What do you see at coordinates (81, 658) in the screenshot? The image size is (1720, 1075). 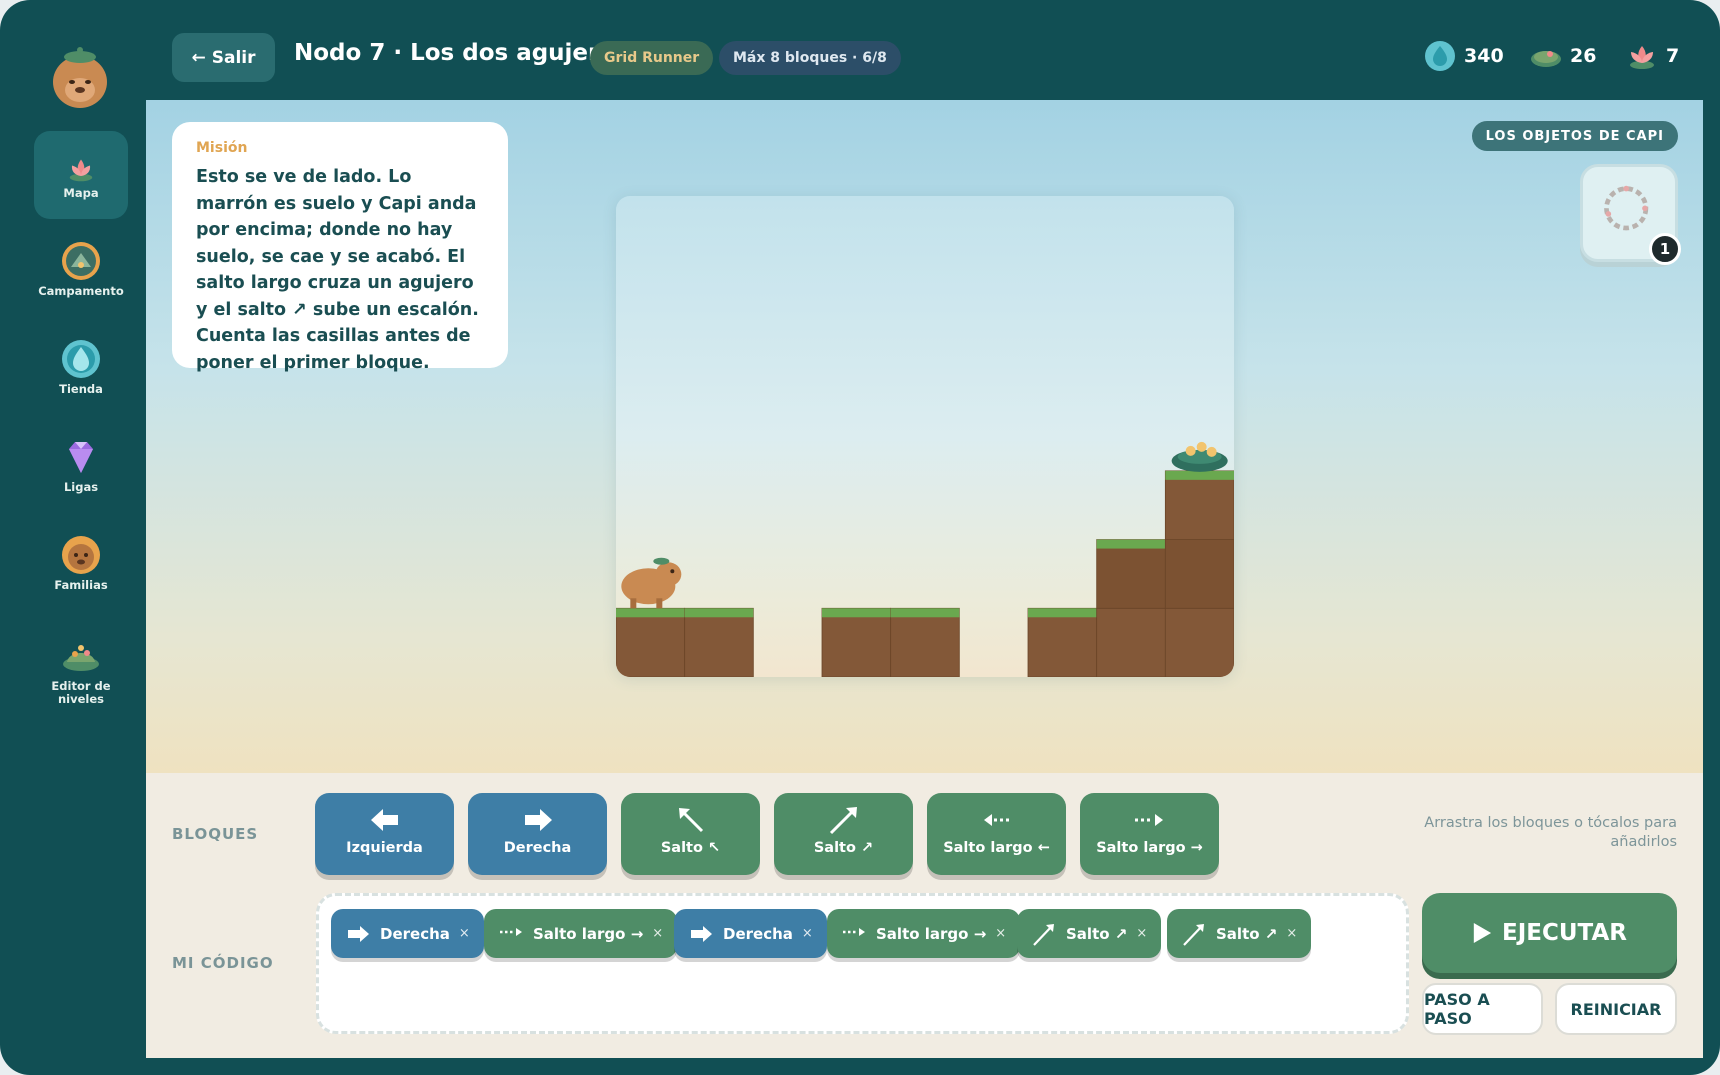 I see `editor-icon` at bounding box center [81, 658].